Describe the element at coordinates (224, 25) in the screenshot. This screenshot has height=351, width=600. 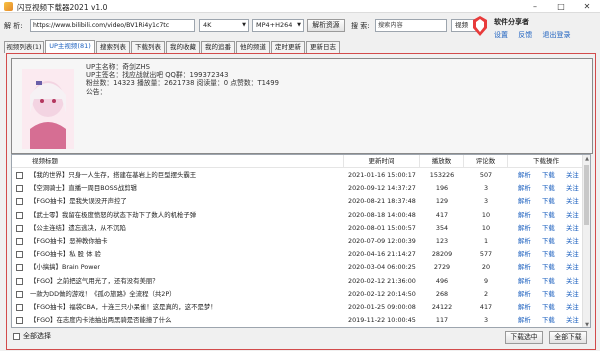
I see `quality-select: 4K ▼` at that location.